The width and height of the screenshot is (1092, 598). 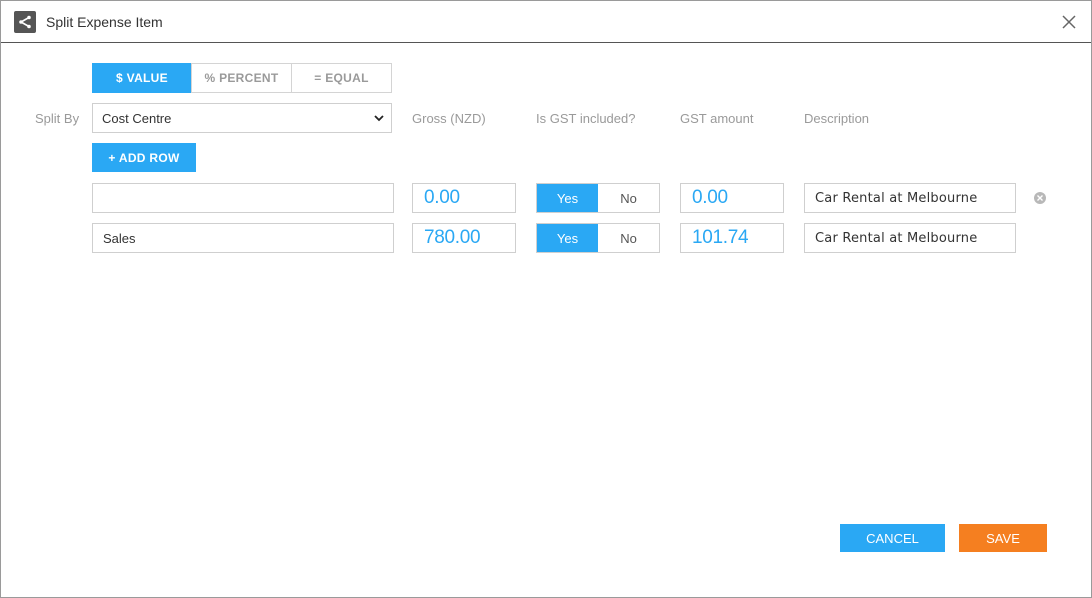 I want to click on gst-amount-column-header: GST amount, so click(x=717, y=118).